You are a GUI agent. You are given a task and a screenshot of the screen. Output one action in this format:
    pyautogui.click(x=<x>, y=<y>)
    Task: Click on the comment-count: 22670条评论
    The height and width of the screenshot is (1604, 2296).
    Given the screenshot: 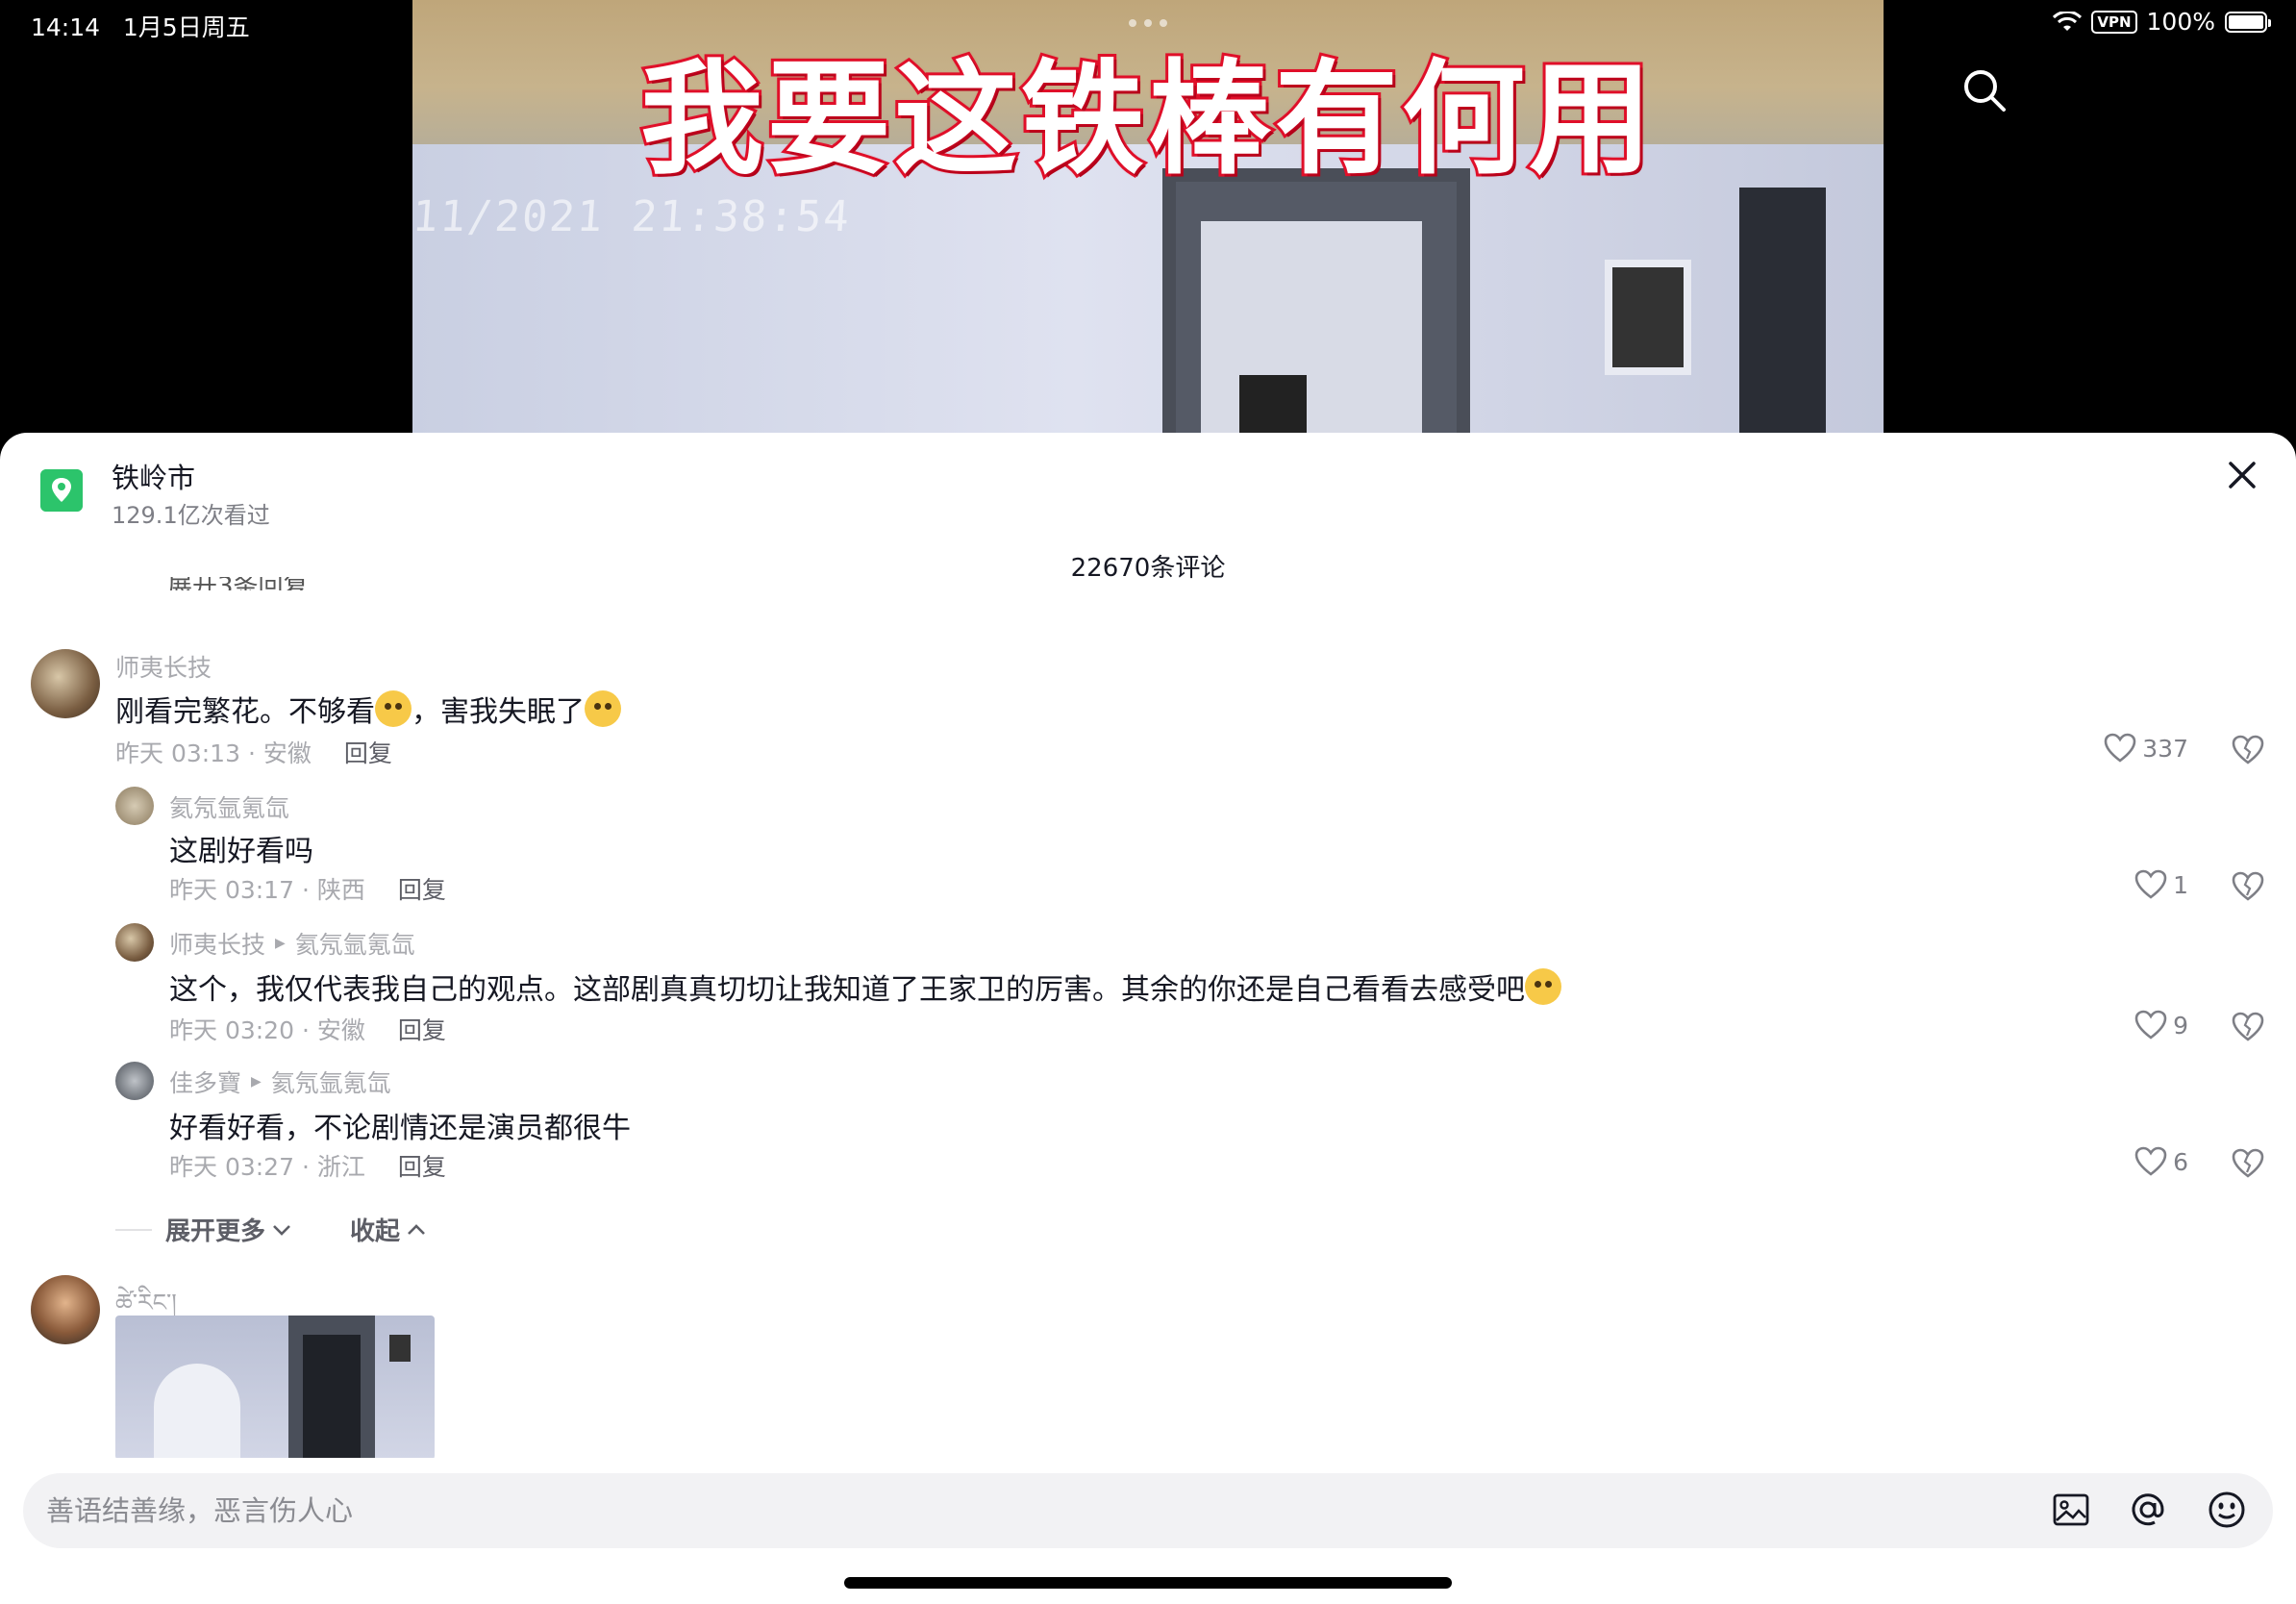 What is the action you would take?
    pyautogui.click(x=1148, y=568)
    